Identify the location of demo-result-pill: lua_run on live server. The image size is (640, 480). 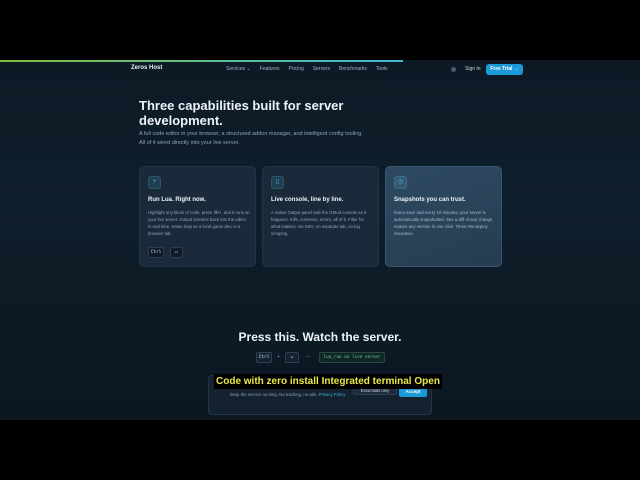
(352, 357).